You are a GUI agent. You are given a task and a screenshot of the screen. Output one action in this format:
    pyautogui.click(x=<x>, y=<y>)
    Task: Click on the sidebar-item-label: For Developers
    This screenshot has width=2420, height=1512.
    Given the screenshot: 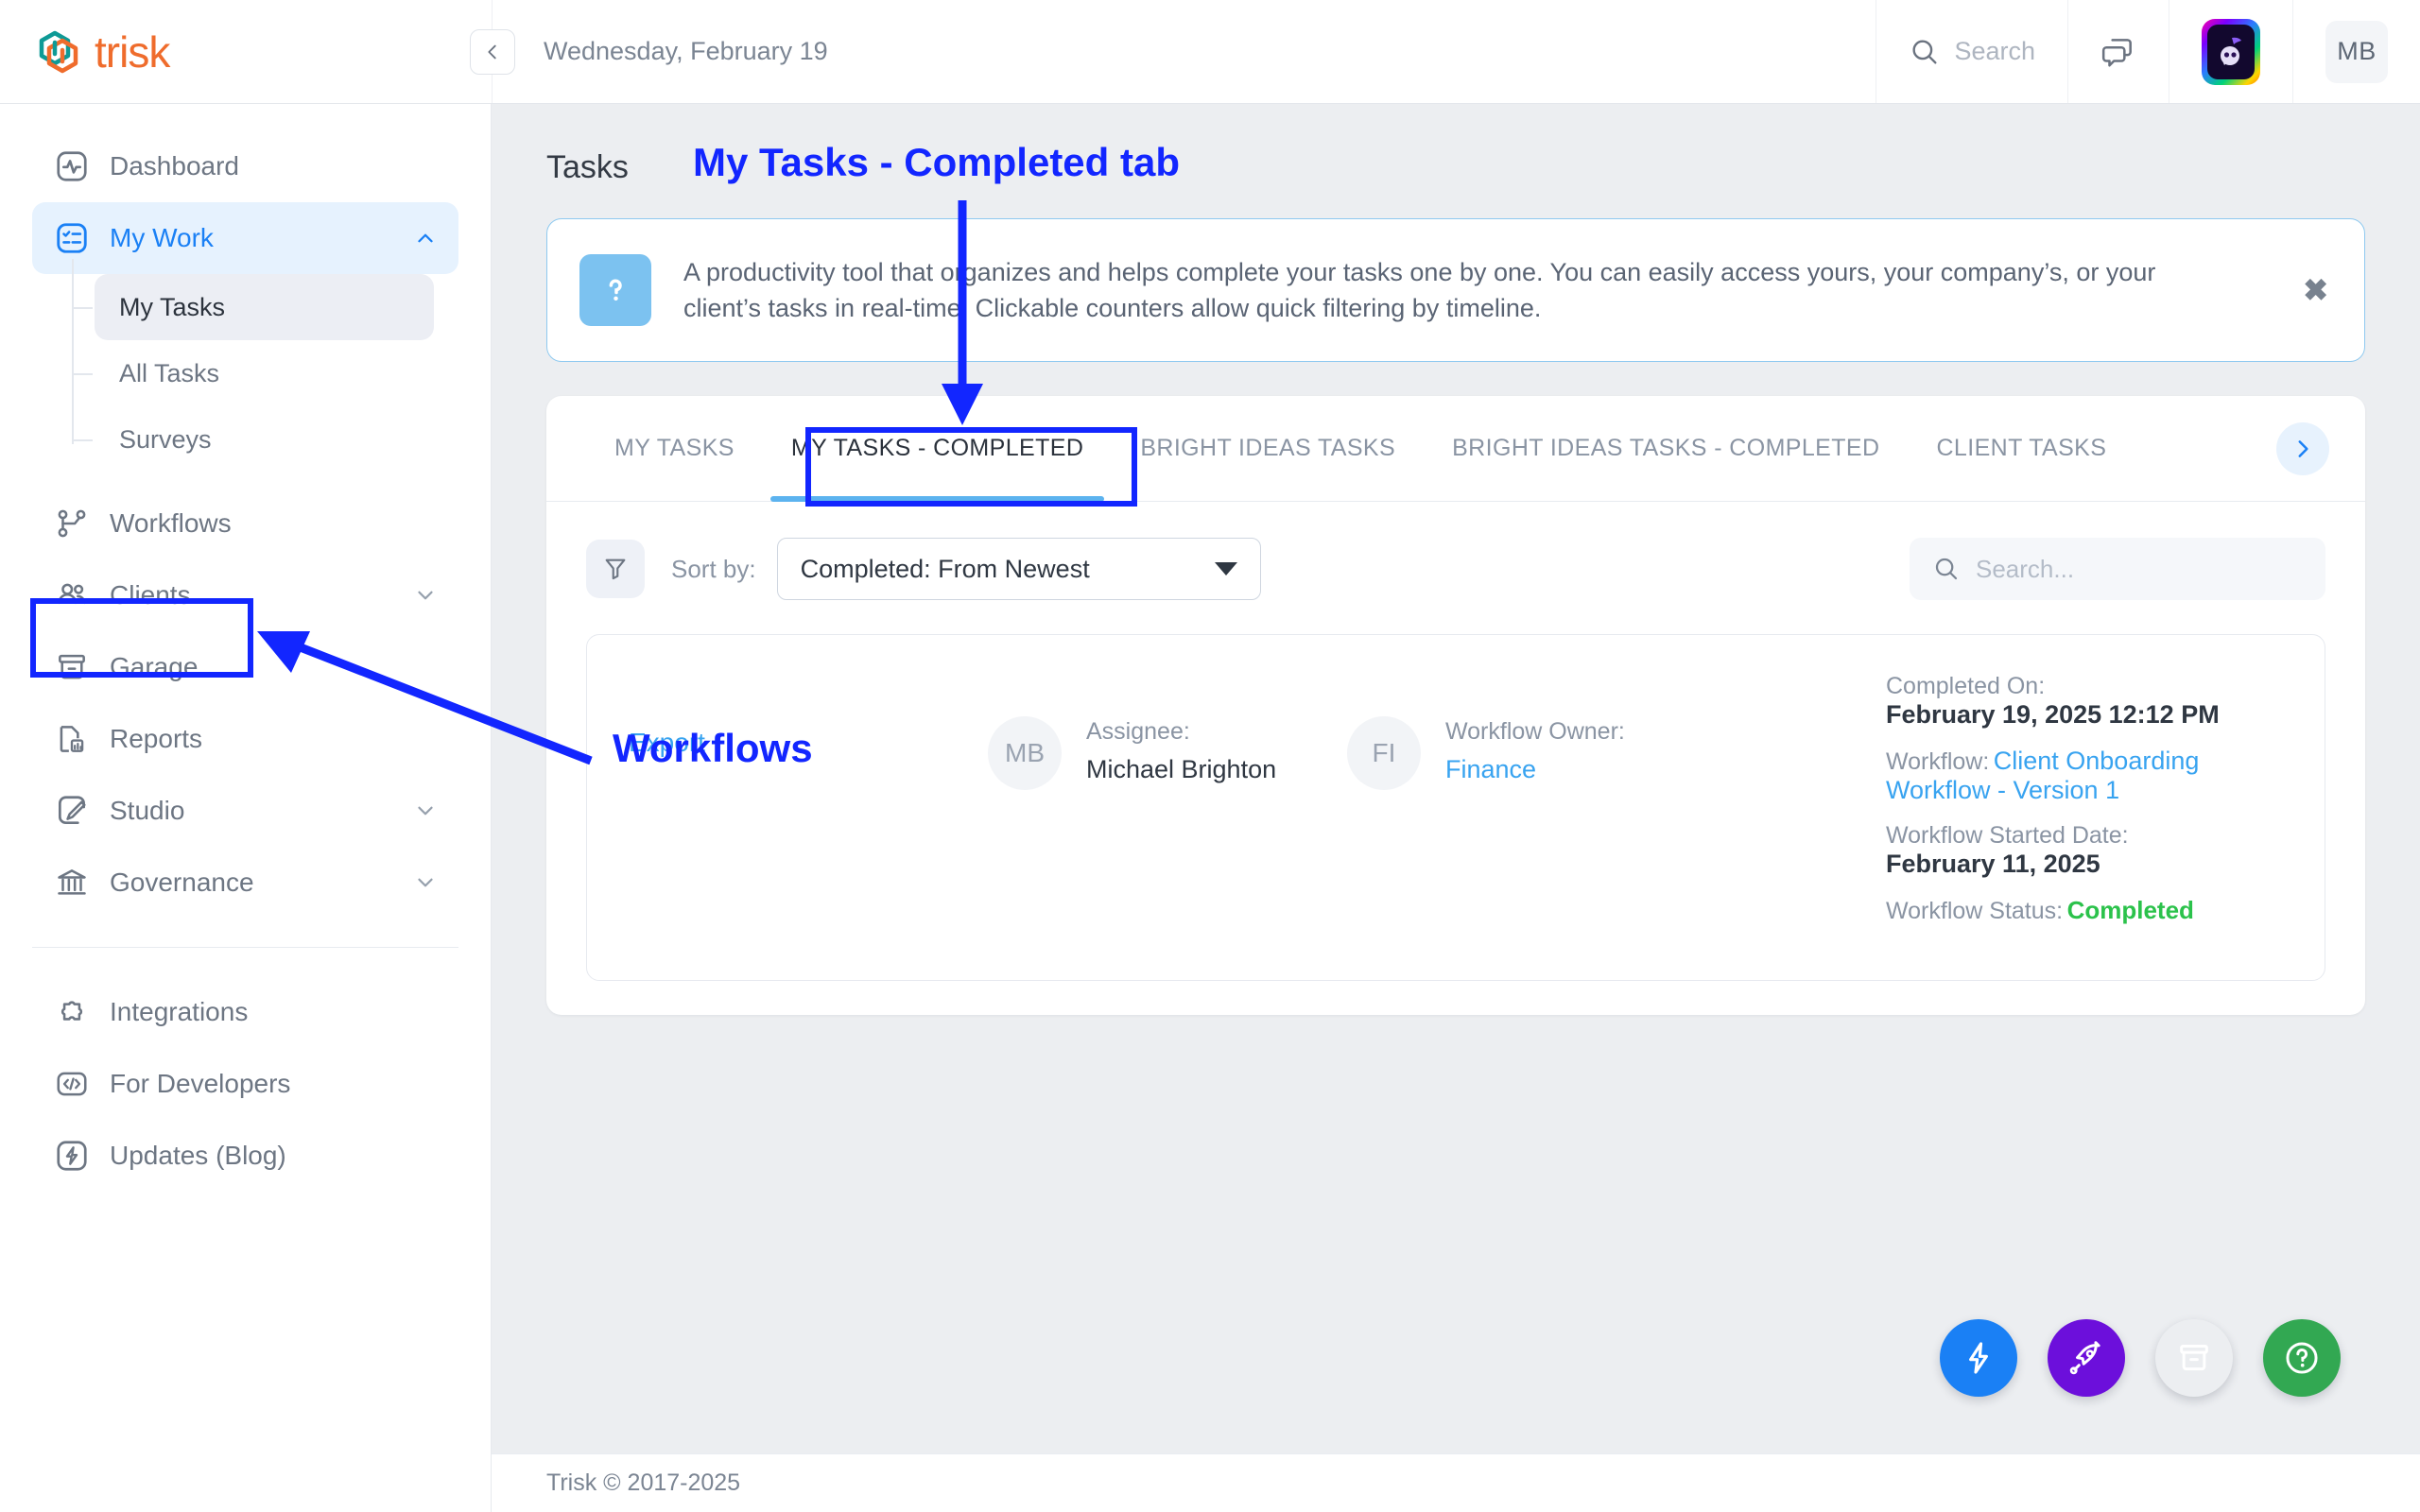 What is the action you would take?
    pyautogui.click(x=201, y=1083)
    